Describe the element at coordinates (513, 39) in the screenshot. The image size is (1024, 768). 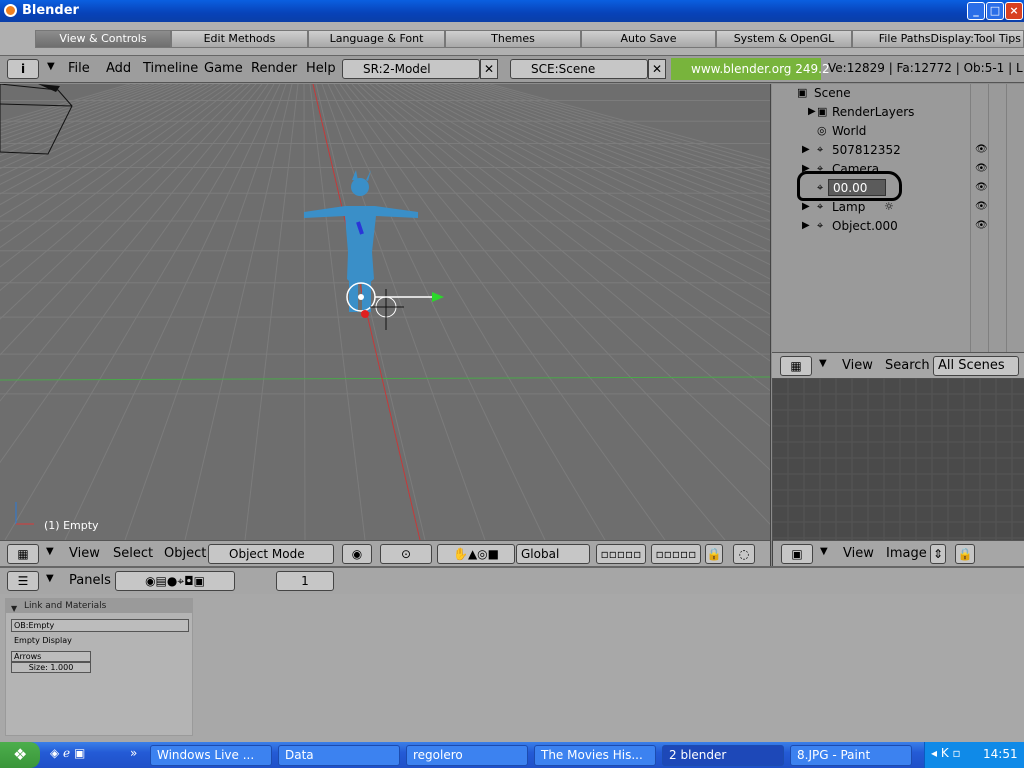
I see `tab-themes: Themes` at that location.